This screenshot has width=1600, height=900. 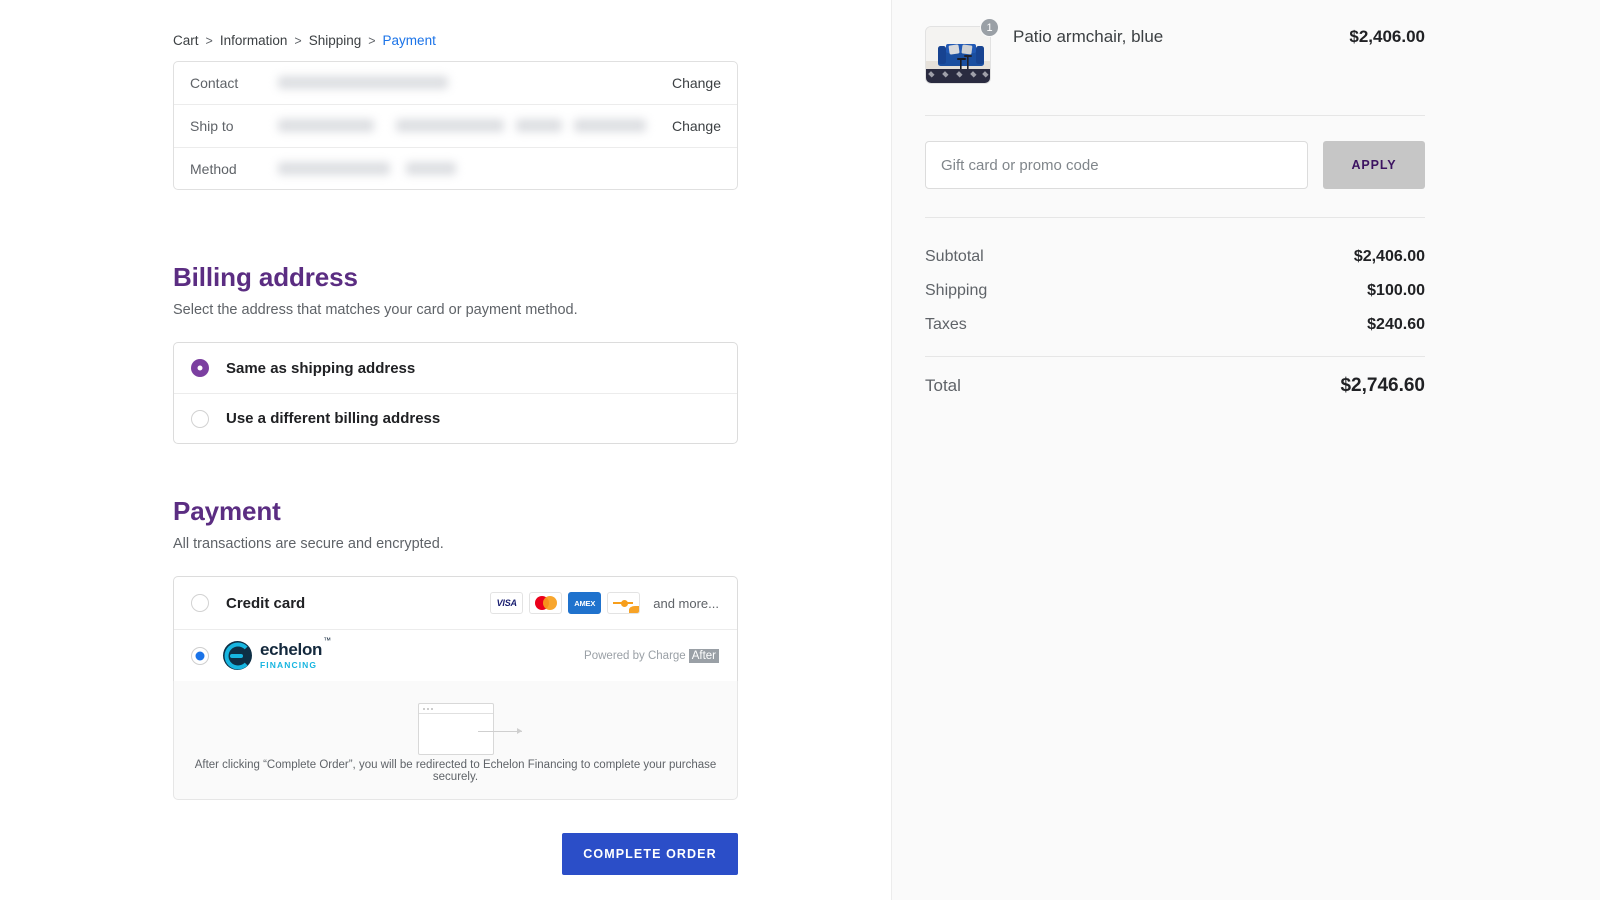 I want to click on browser-window-icon, so click(x=455, y=729).